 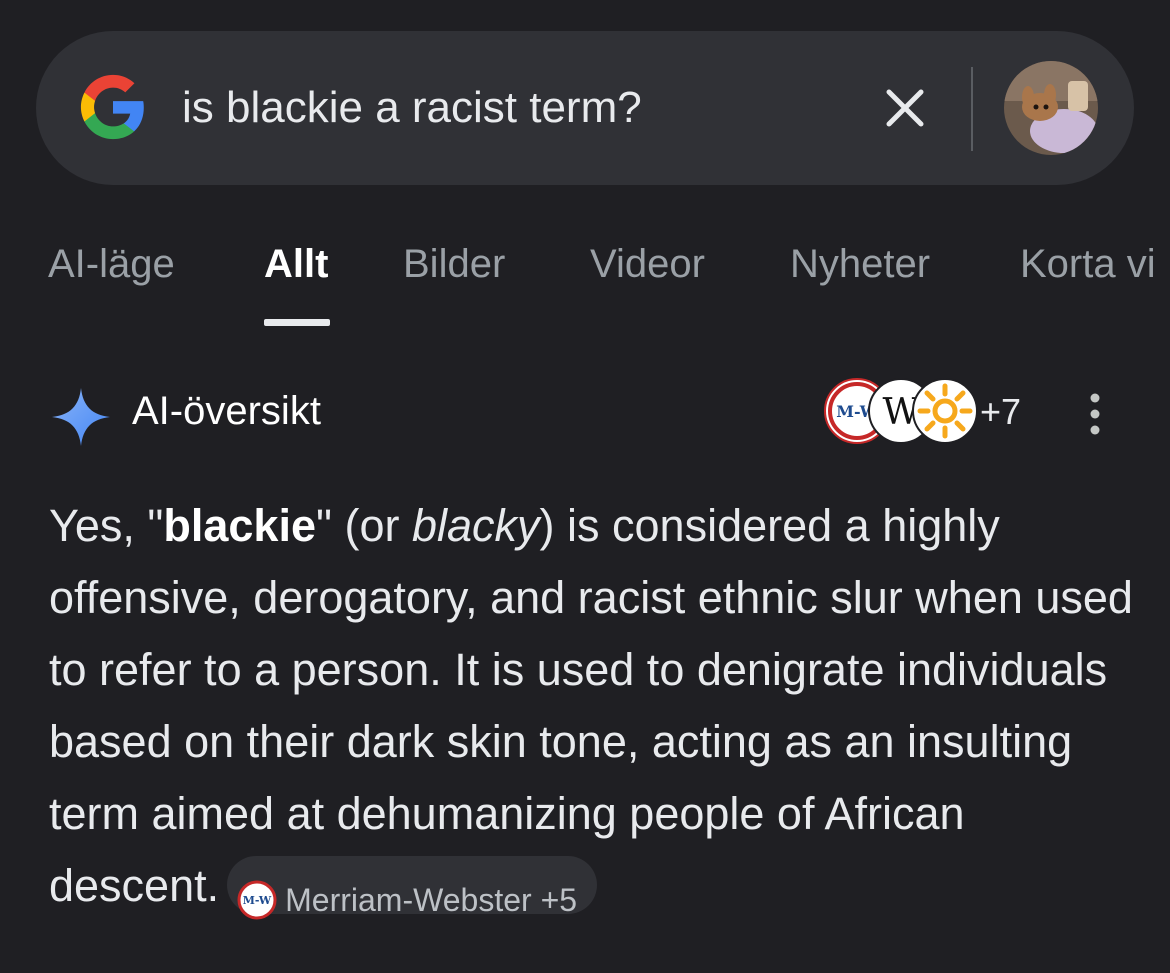 What do you see at coordinates (296, 264) in the screenshot?
I see `tab-all: Allt` at bounding box center [296, 264].